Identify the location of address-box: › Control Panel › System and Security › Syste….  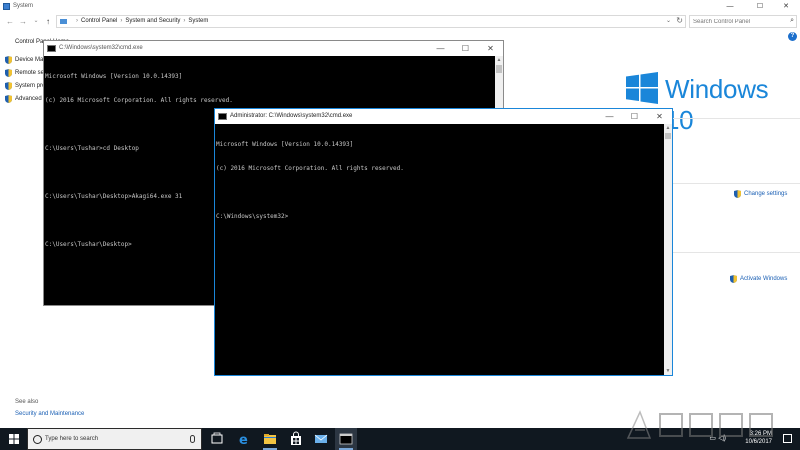
(371, 21).